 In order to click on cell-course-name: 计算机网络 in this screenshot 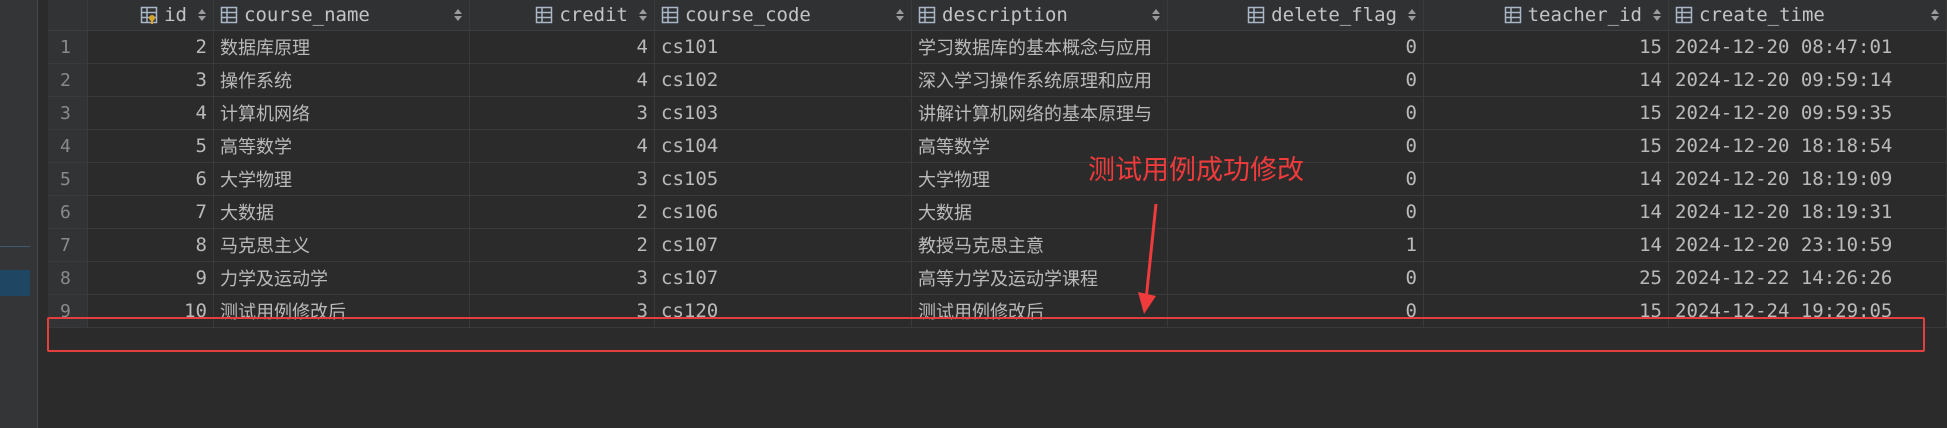, I will do `click(342, 113)`.